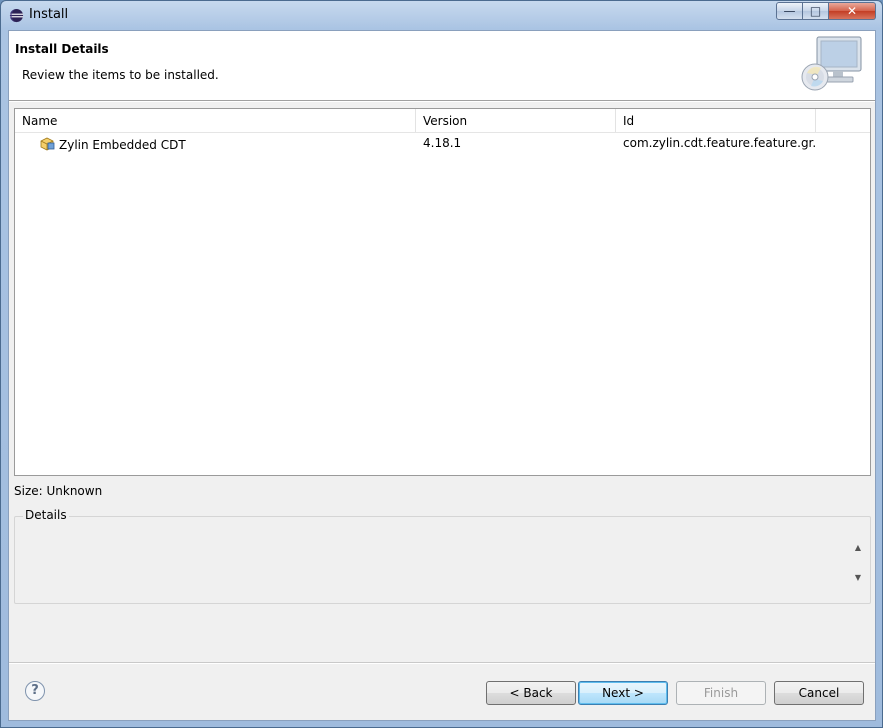  I want to click on window-title: Install, so click(49, 14).